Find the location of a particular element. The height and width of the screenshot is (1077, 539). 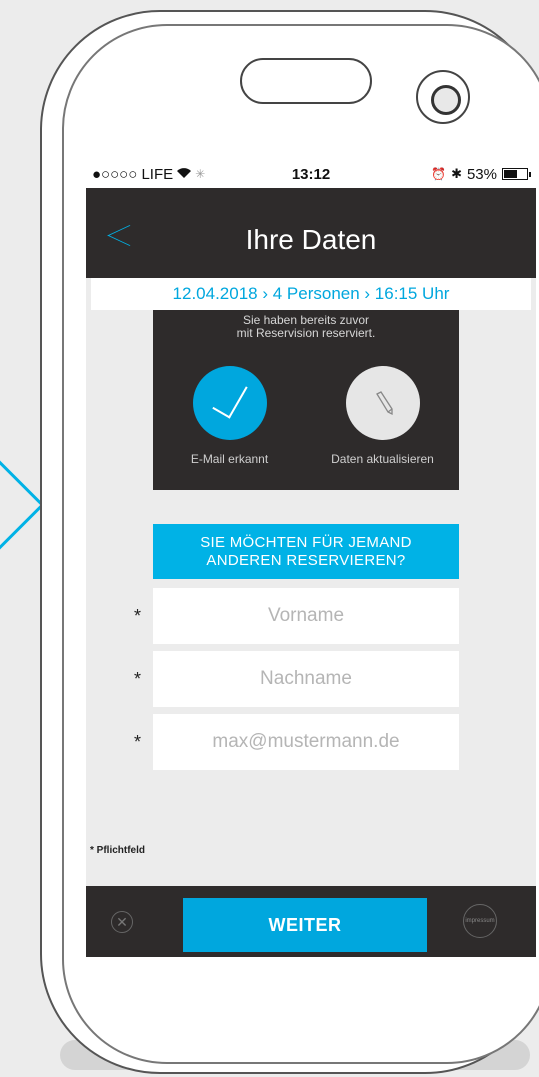

checkmark-icon is located at coordinates (229, 403).